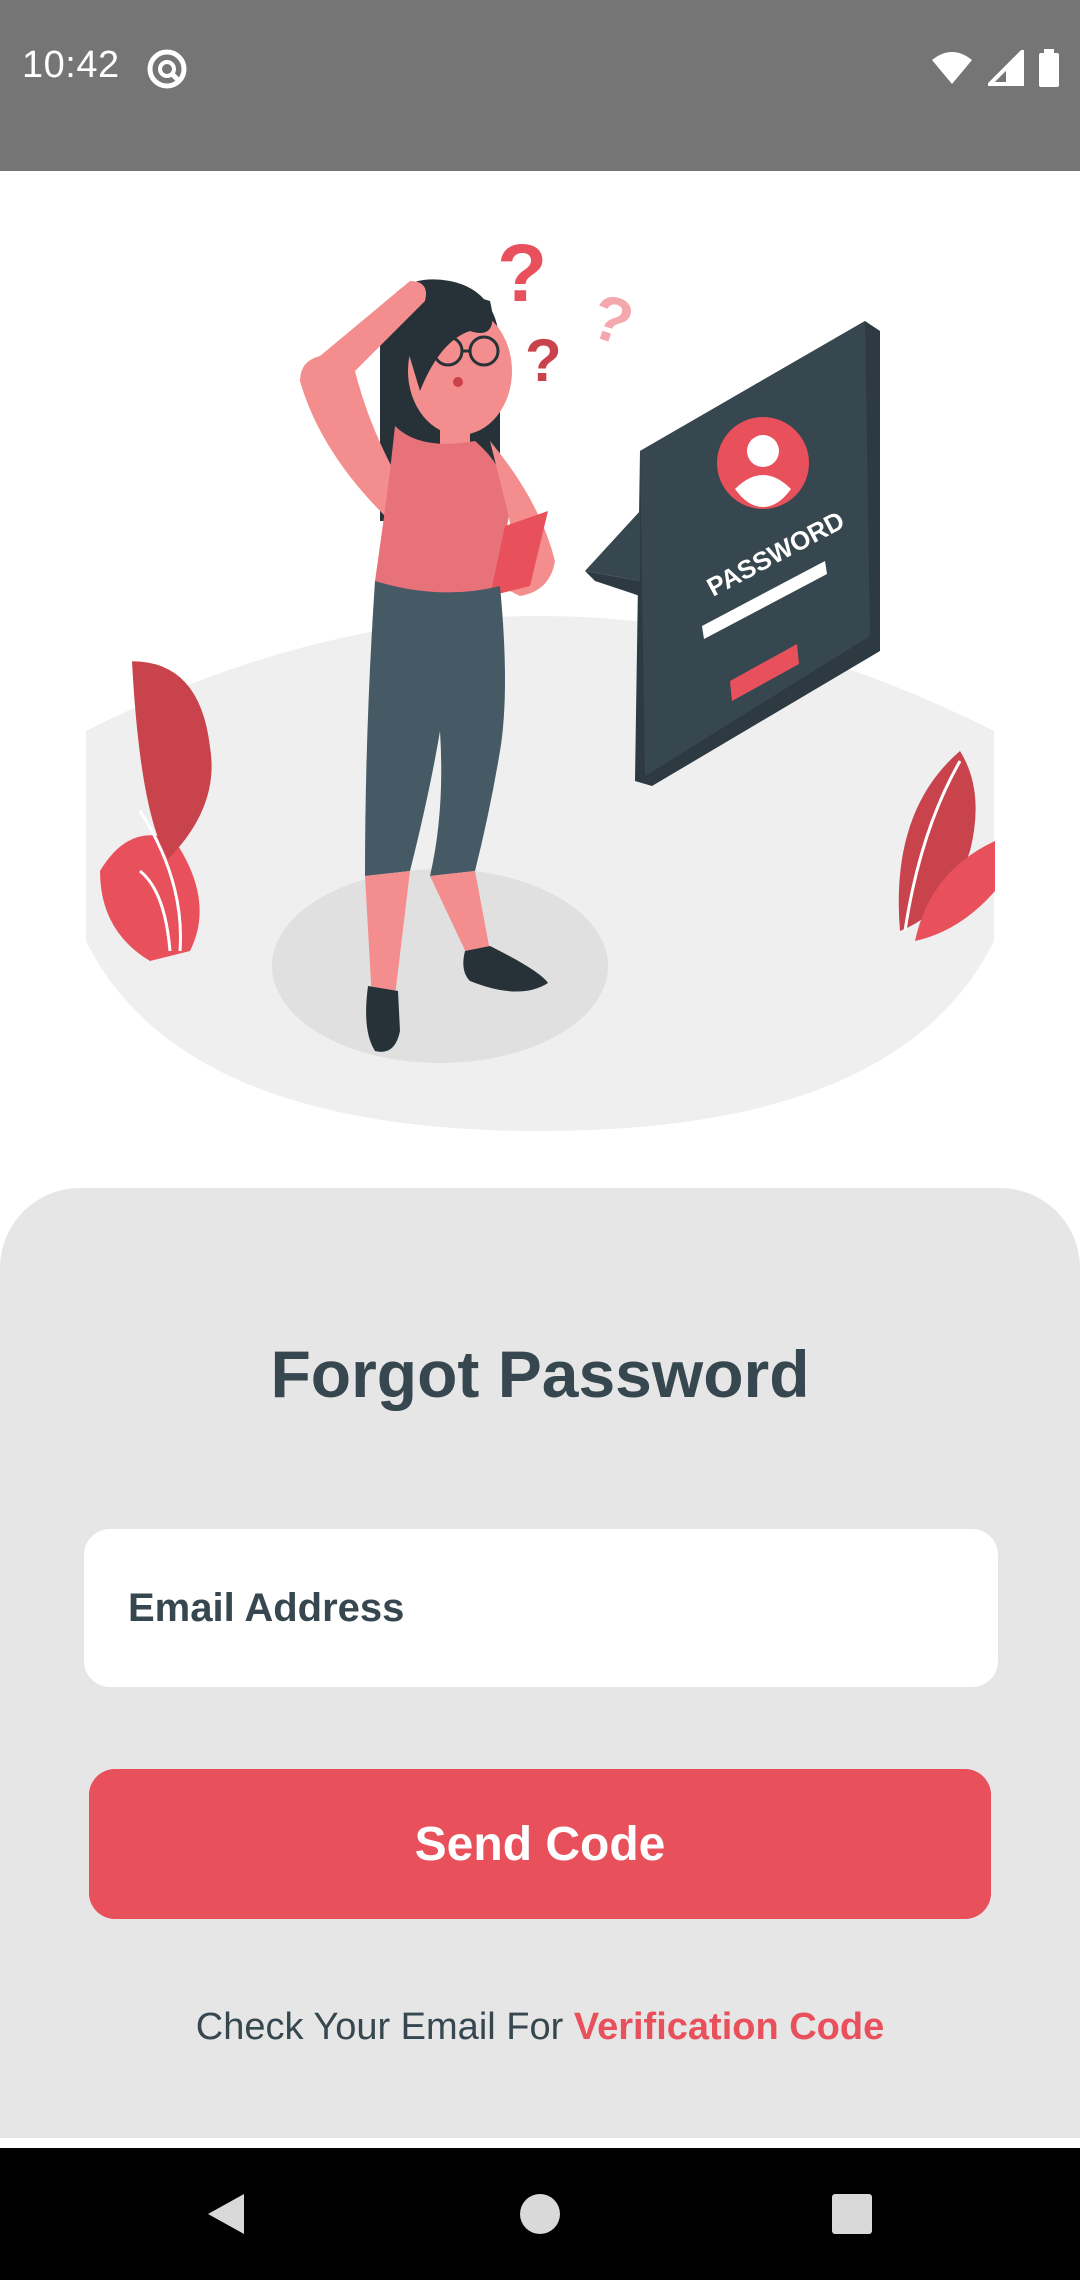 This screenshot has height=2280, width=1080. I want to click on wifi-icon, so click(952, 68).